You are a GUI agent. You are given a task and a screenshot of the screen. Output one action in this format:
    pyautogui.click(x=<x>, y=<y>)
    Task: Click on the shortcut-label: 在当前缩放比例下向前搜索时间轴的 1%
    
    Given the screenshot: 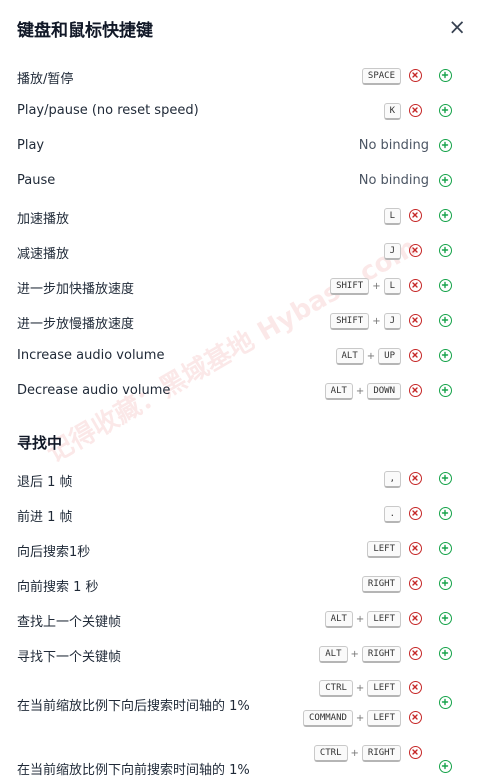 What is the action you would take?
    pyautogui.click(x=133, y=770)
    